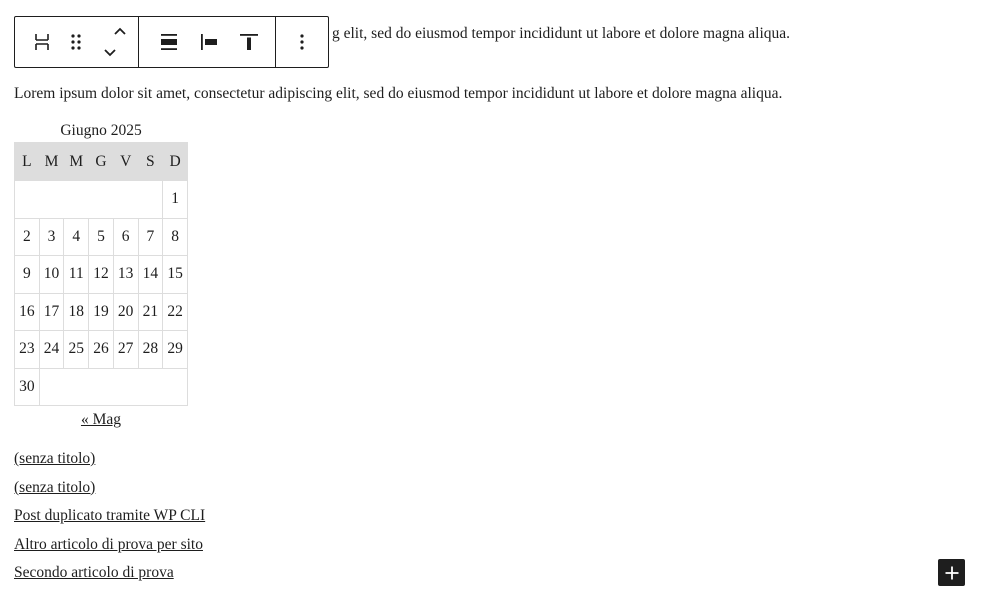  Describe the element at coordinates (150, 274) in the screenshot. I see `calendar-day: 14` at that location.